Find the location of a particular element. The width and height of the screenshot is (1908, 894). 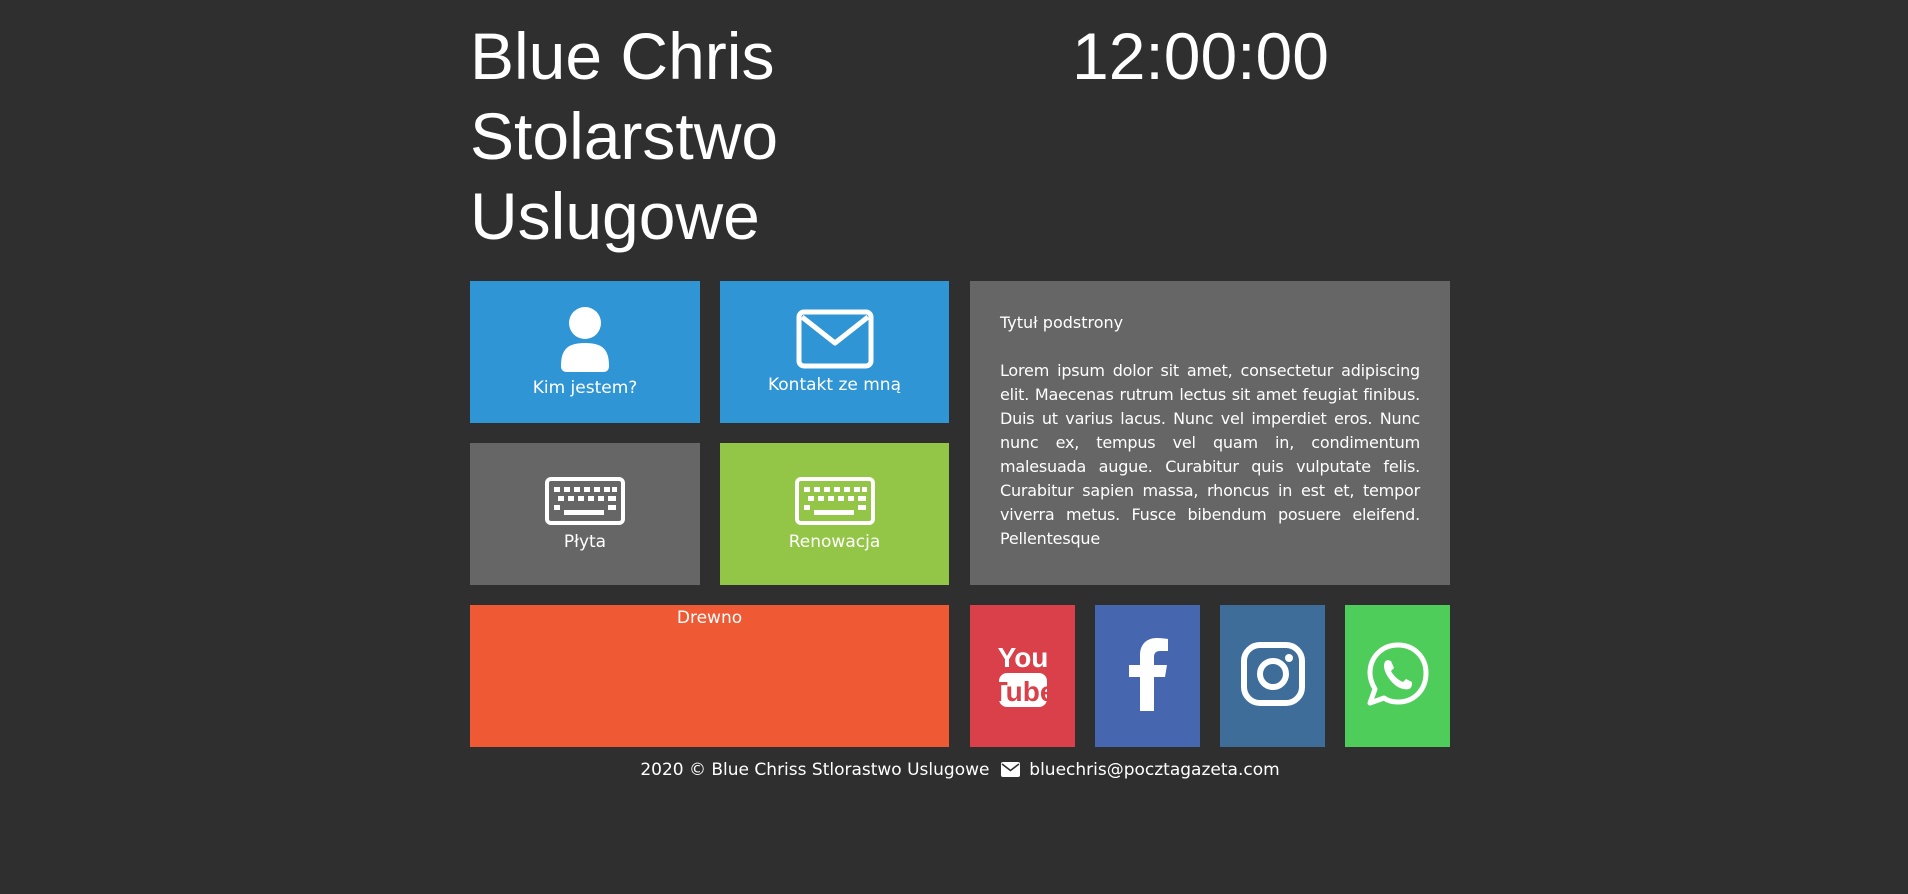

whatsapp-icon is located at coordinates (1398, 676).